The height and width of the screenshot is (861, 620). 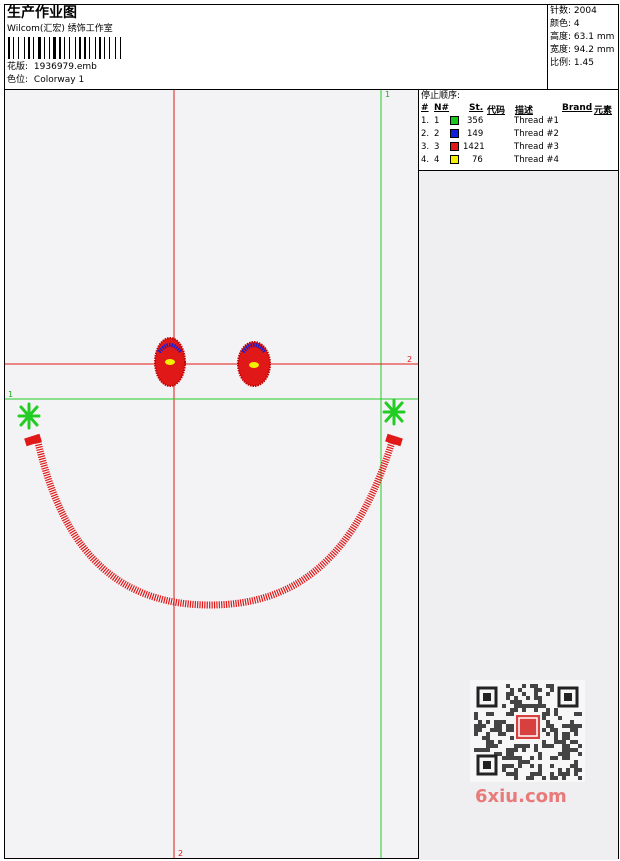 What do you see at coordinates (536, 134) in the screenshot?
I see `row-desc: Thread #2` at bounding box center [536, 134].